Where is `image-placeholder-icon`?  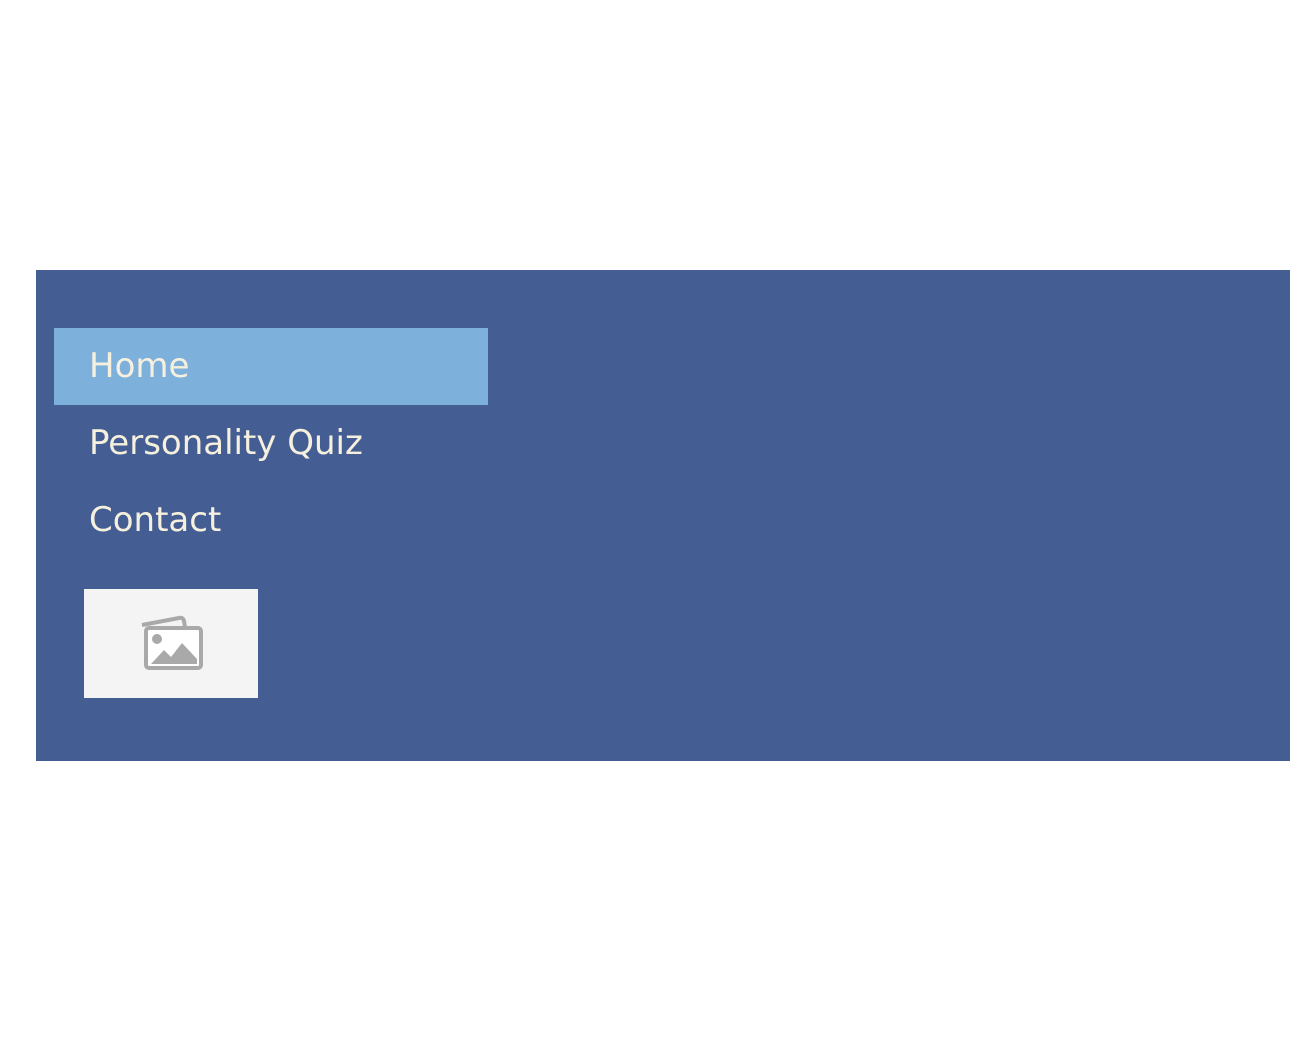
image-placeholder-icon is located at coordinates (172, 642).